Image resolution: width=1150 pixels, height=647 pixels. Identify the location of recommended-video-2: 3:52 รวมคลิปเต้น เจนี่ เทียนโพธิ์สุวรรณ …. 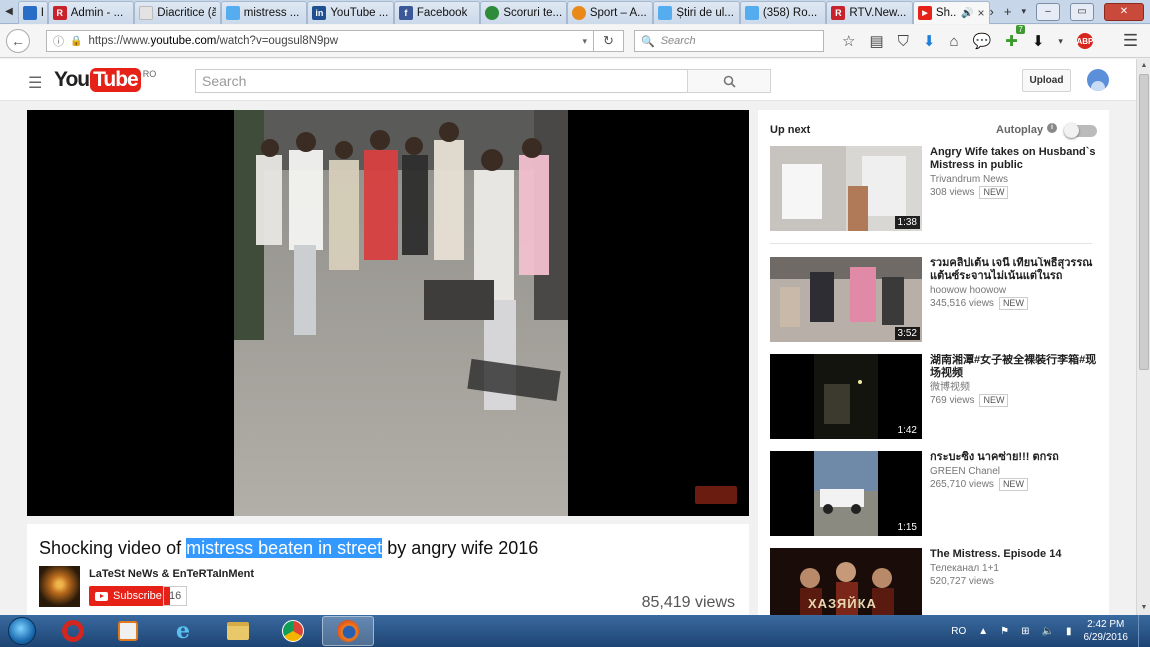
(935, 300).